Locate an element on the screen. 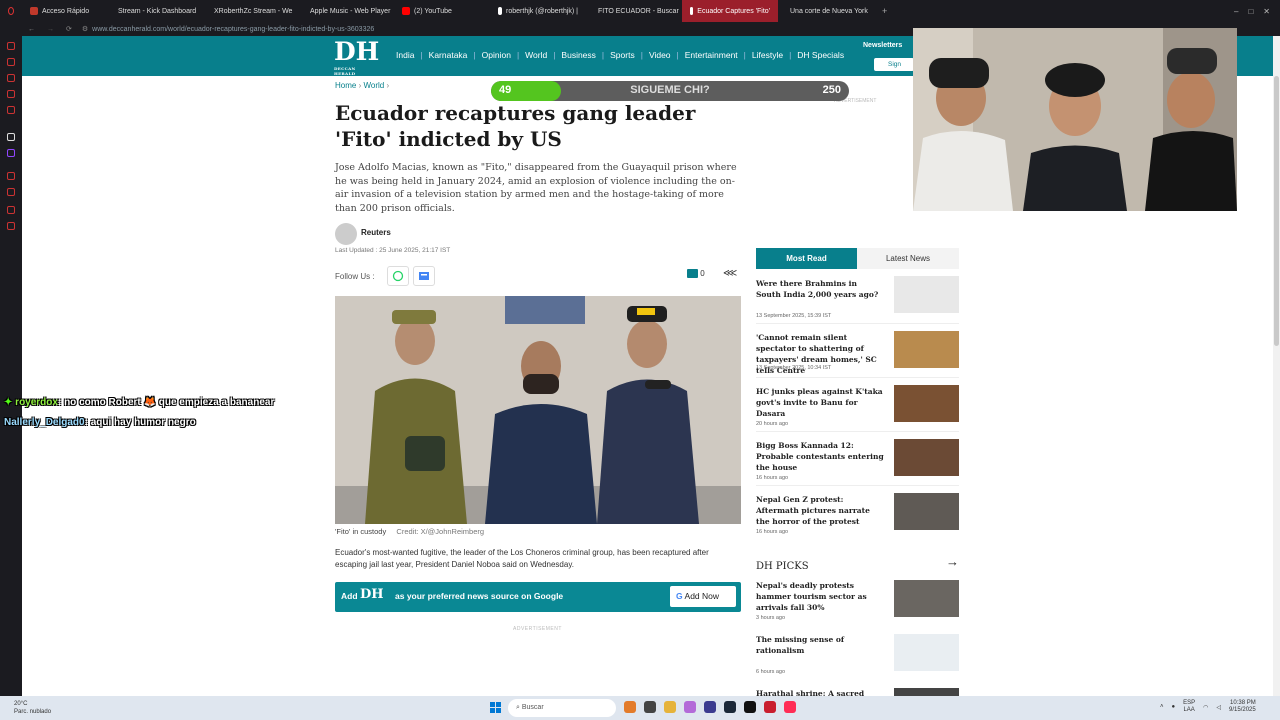 The height and width of the screenshot is (720, 1280). browser-tab: Acceso Rápido is located at coordinates (64, 11).